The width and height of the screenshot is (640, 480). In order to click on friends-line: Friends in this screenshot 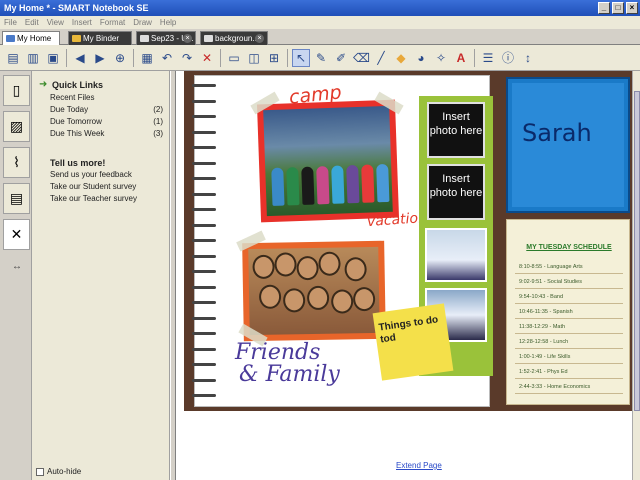, I will do `click(278, 352)`.